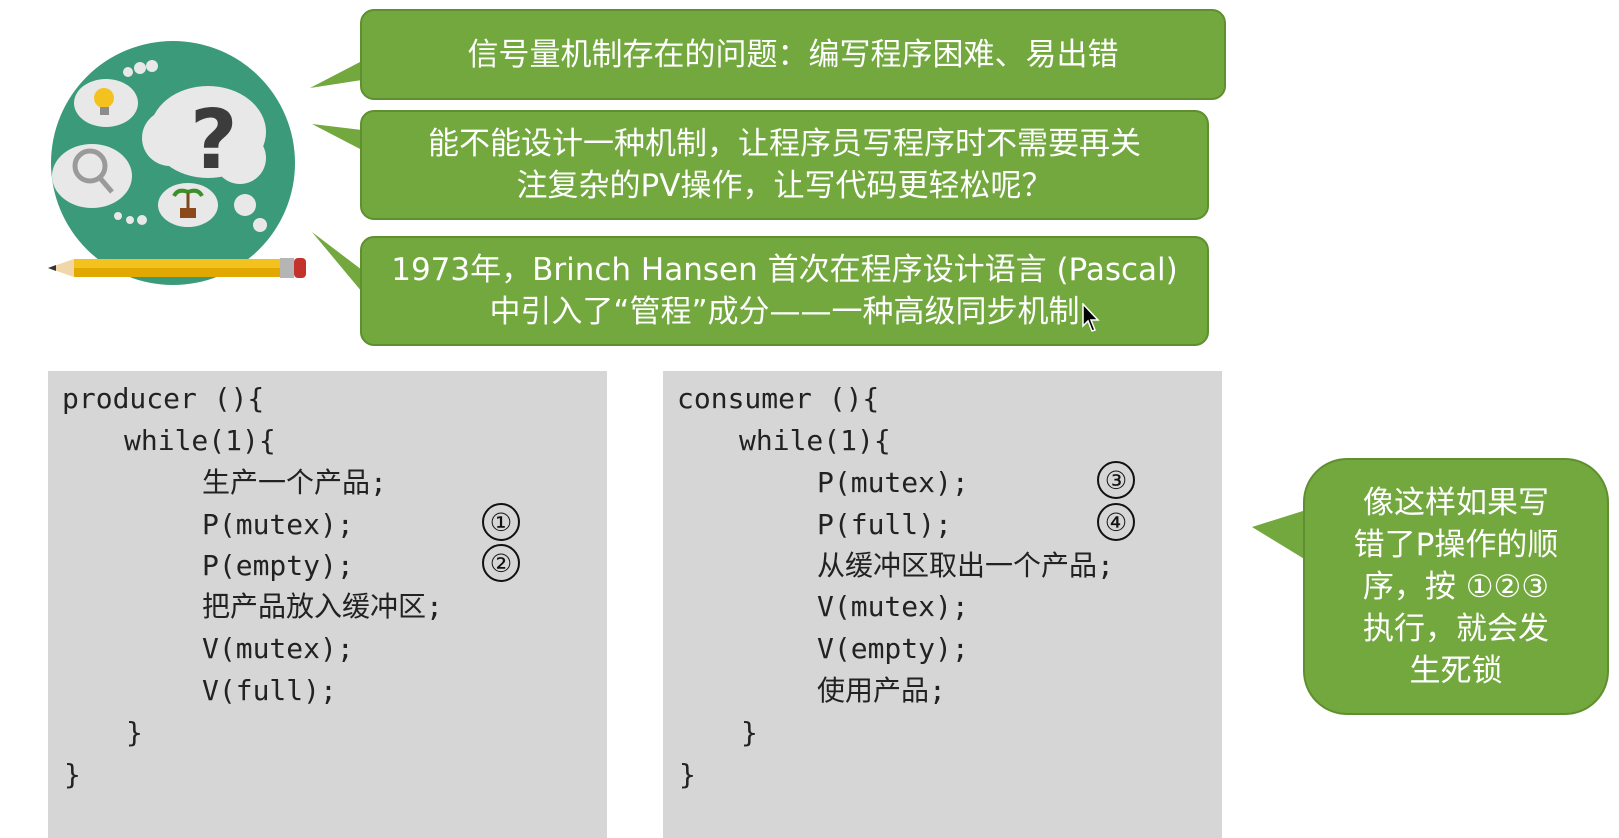 The width and height of the screenshot is (1619, 838). I want to click on code-line: V(full);, so click(269, 690).